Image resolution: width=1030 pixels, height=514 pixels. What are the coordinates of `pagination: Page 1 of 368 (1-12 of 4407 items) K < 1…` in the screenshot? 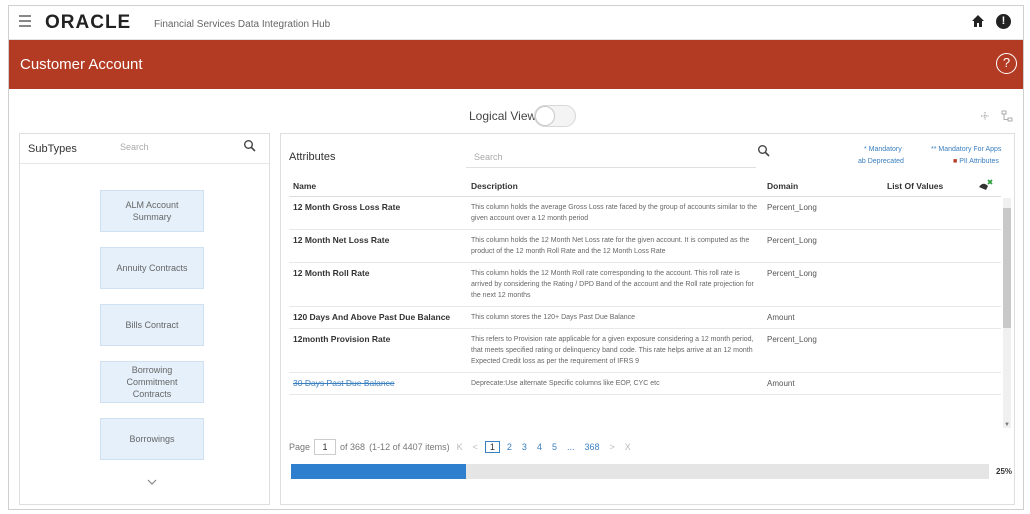 It's located at (461, 447).